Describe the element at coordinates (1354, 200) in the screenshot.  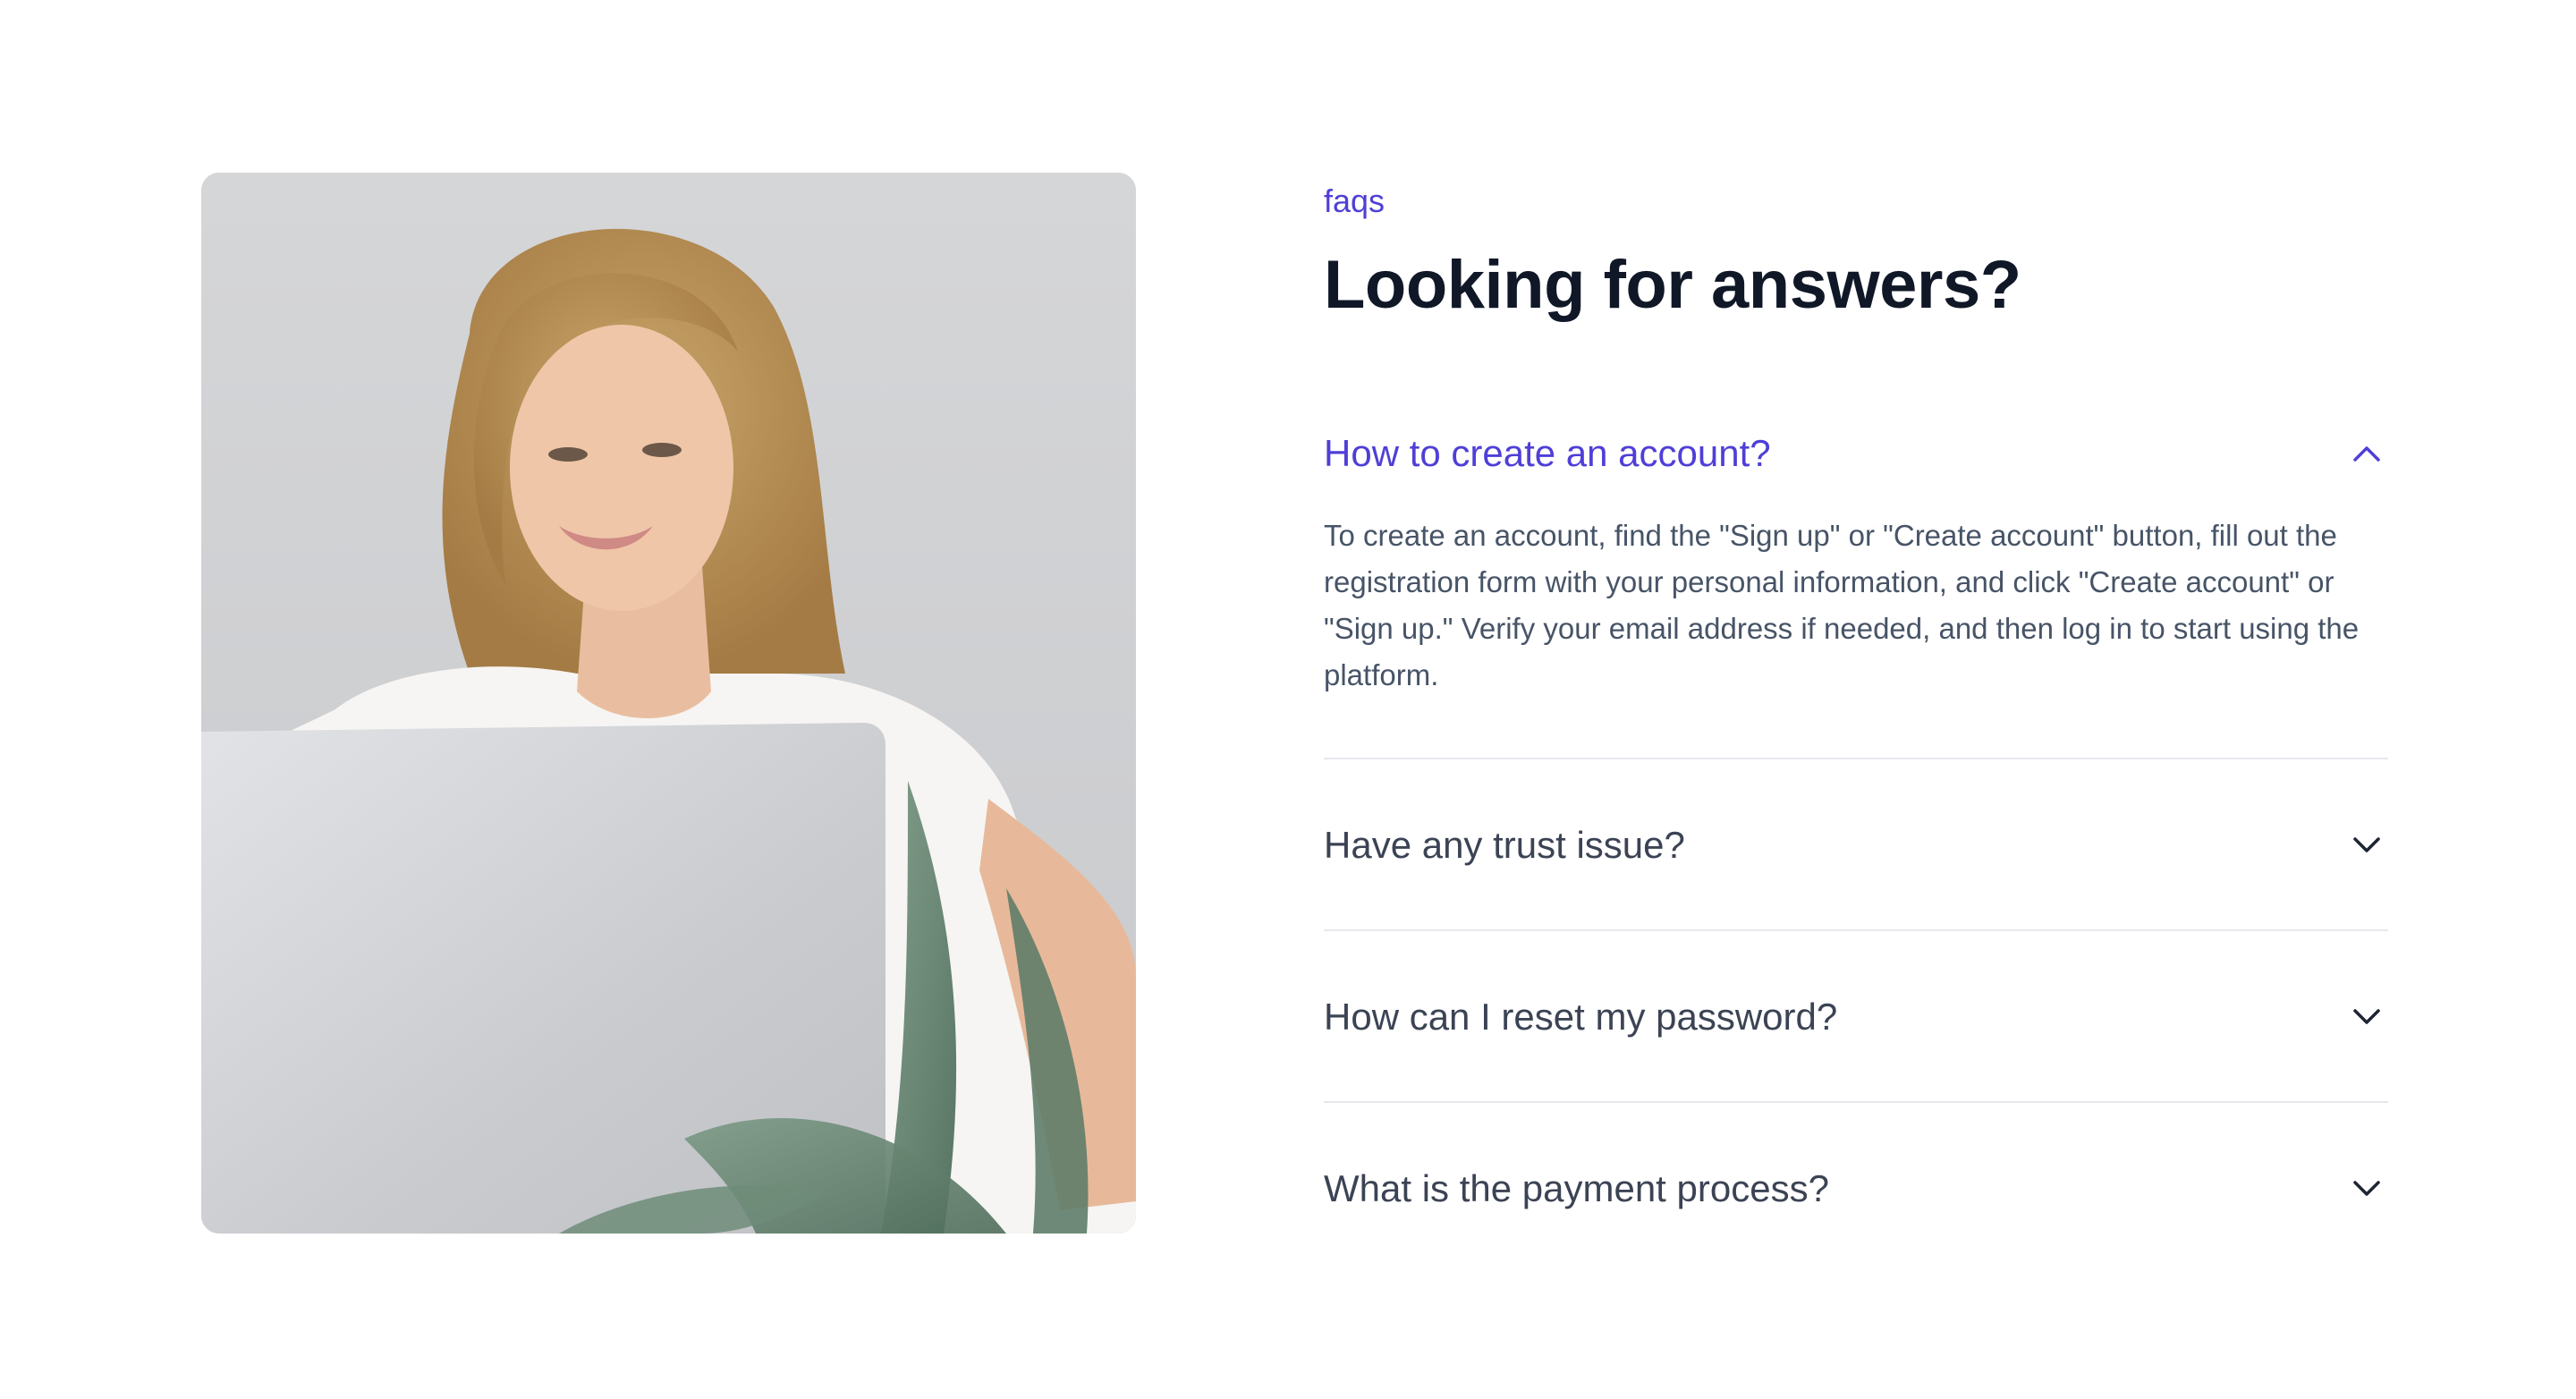
I see `section-eyebrow: faqs` at that location.